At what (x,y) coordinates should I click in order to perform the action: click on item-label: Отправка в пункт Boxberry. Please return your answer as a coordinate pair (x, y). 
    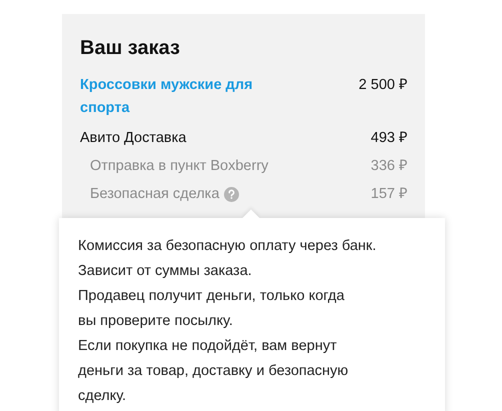
    Looking at the image, I should click on (179, 166).